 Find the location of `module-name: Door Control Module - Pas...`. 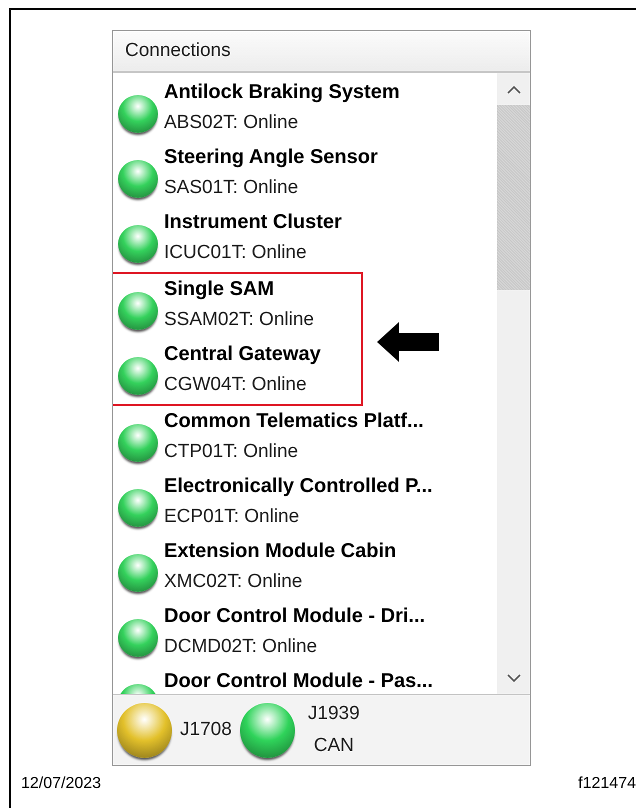

module-name: Door Control Module - Pas... is located at coordinates (298, 681).